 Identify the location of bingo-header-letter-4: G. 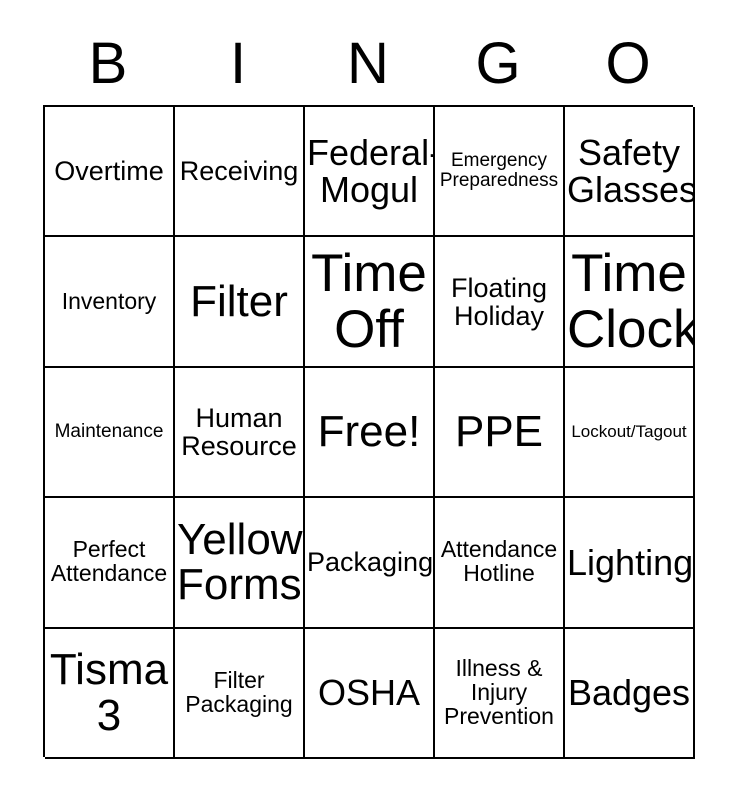
(498, 63).